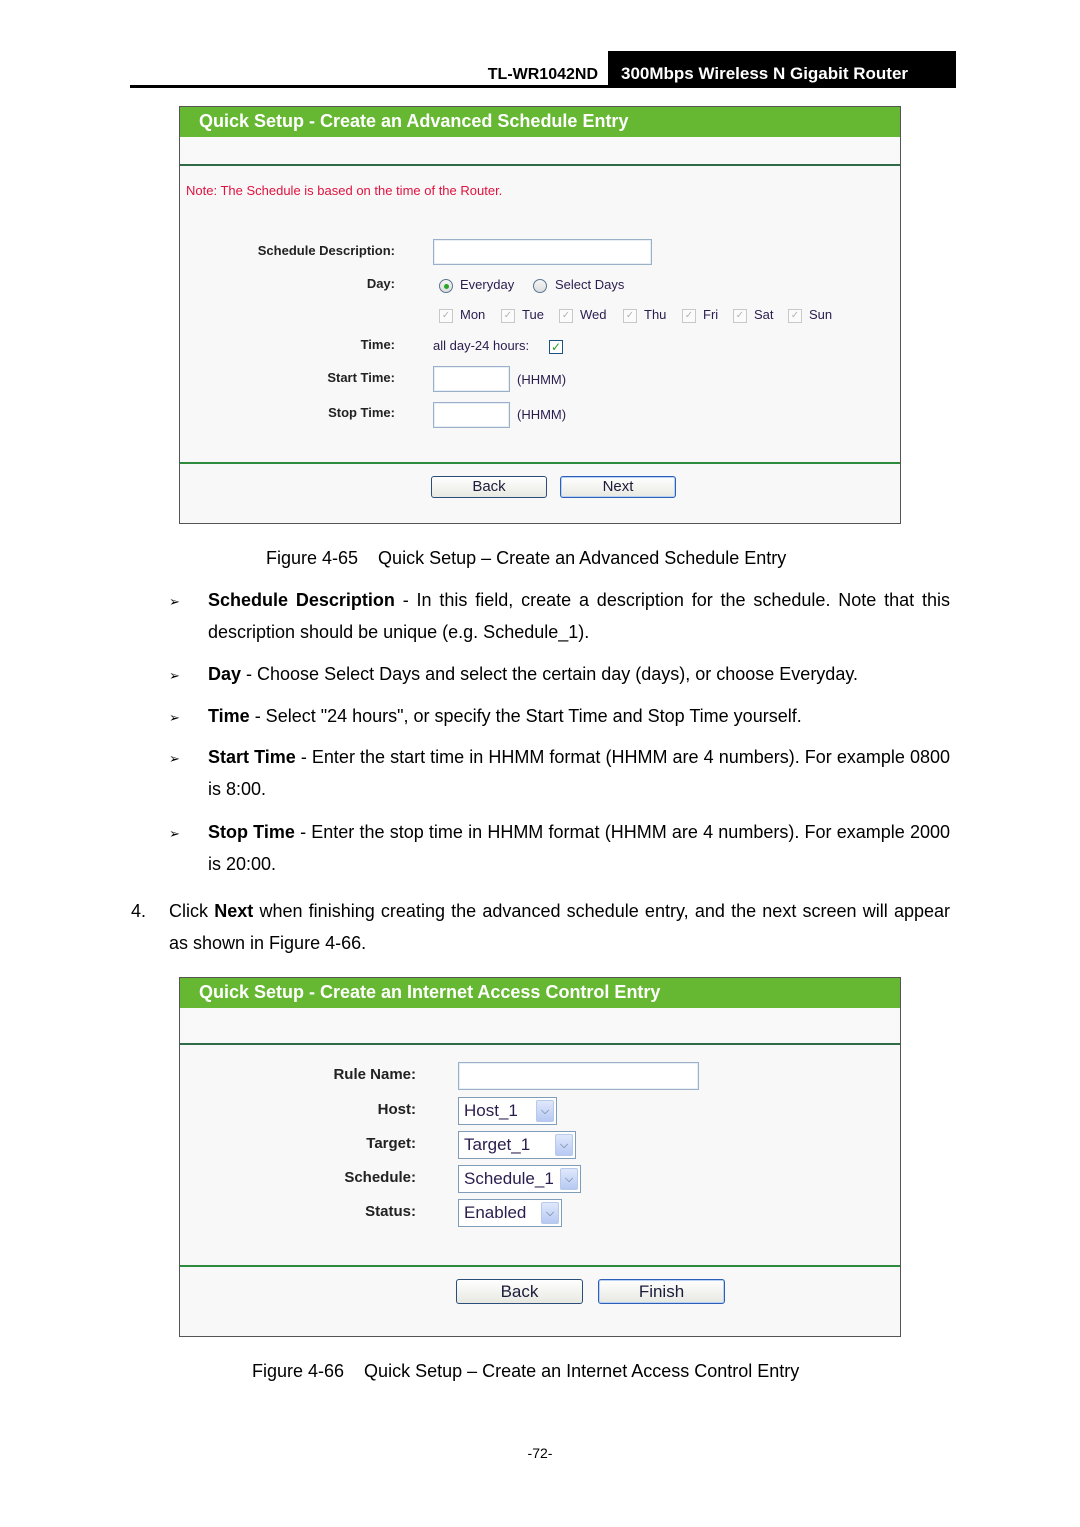  What do you see at coordinates (229, 716) in the screenshot?
I see `bullet-term: Time` at bounding box center [229, 716].